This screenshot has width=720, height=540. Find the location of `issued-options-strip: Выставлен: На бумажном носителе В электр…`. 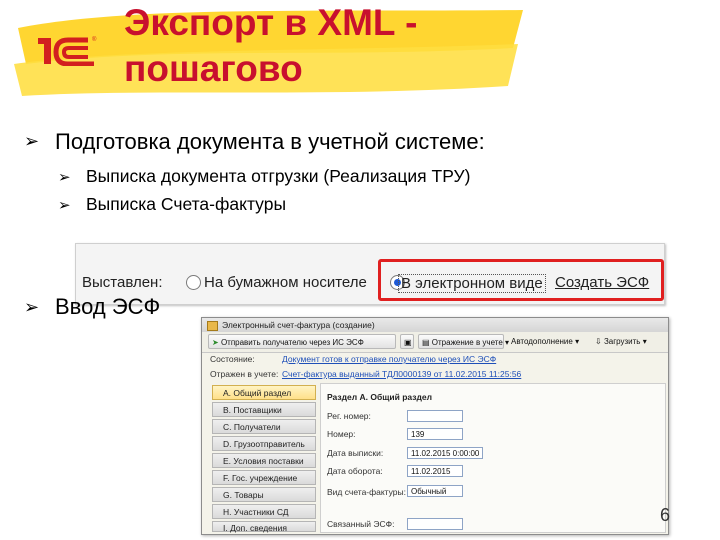

issued-options-strip: Выставлен: На бумажном носителе В электр… is located at coordinates (370, 274).